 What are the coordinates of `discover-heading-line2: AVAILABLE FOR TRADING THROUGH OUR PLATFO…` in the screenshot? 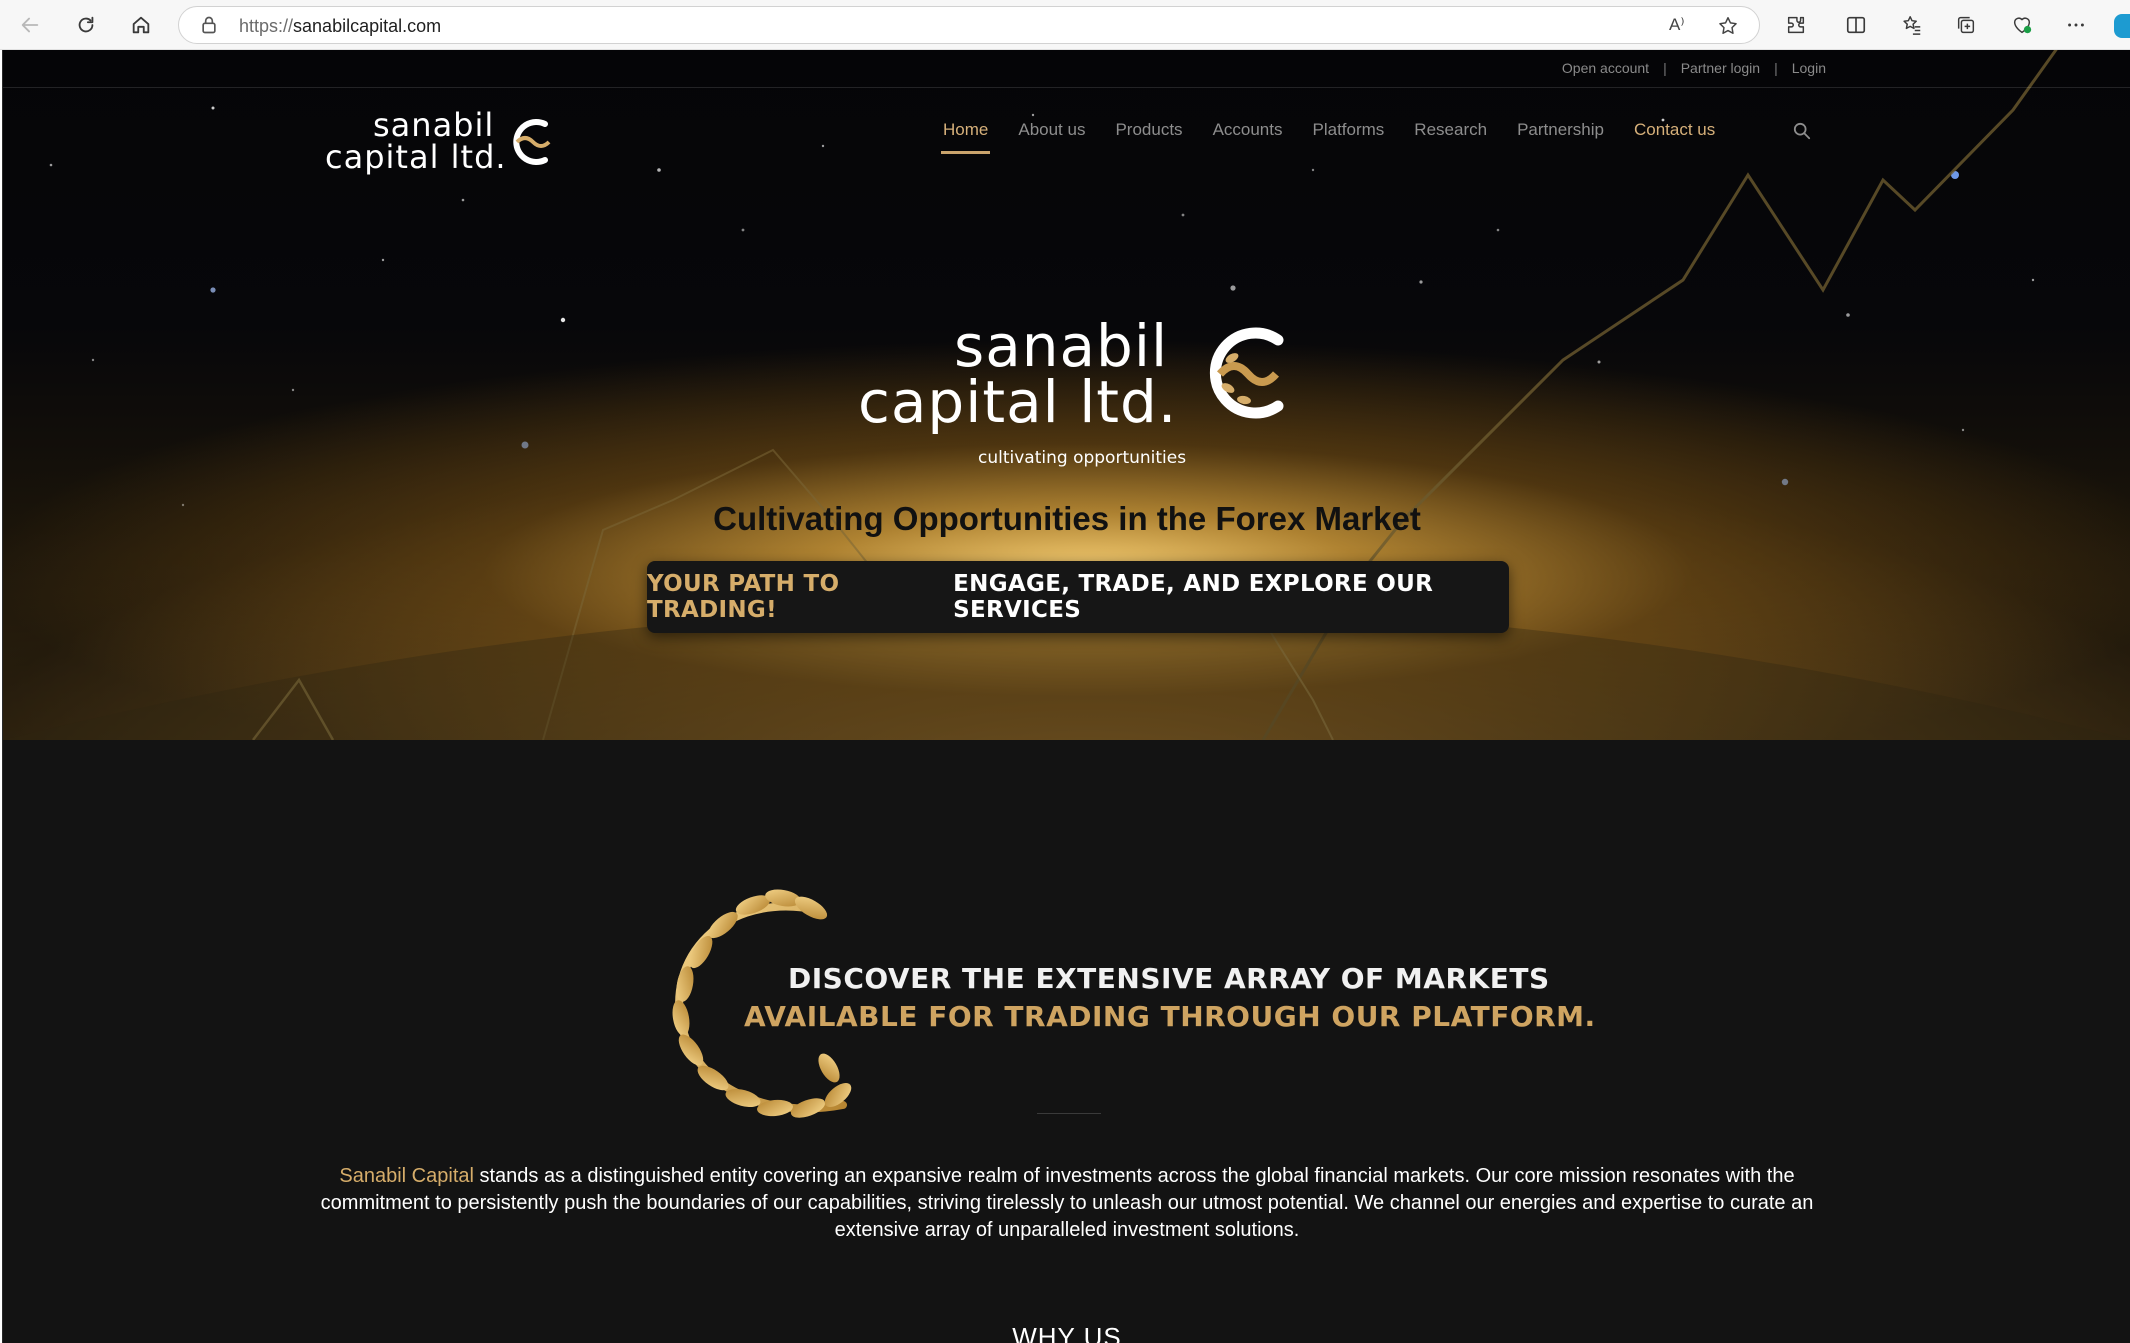 It's located at (1170, 1016).